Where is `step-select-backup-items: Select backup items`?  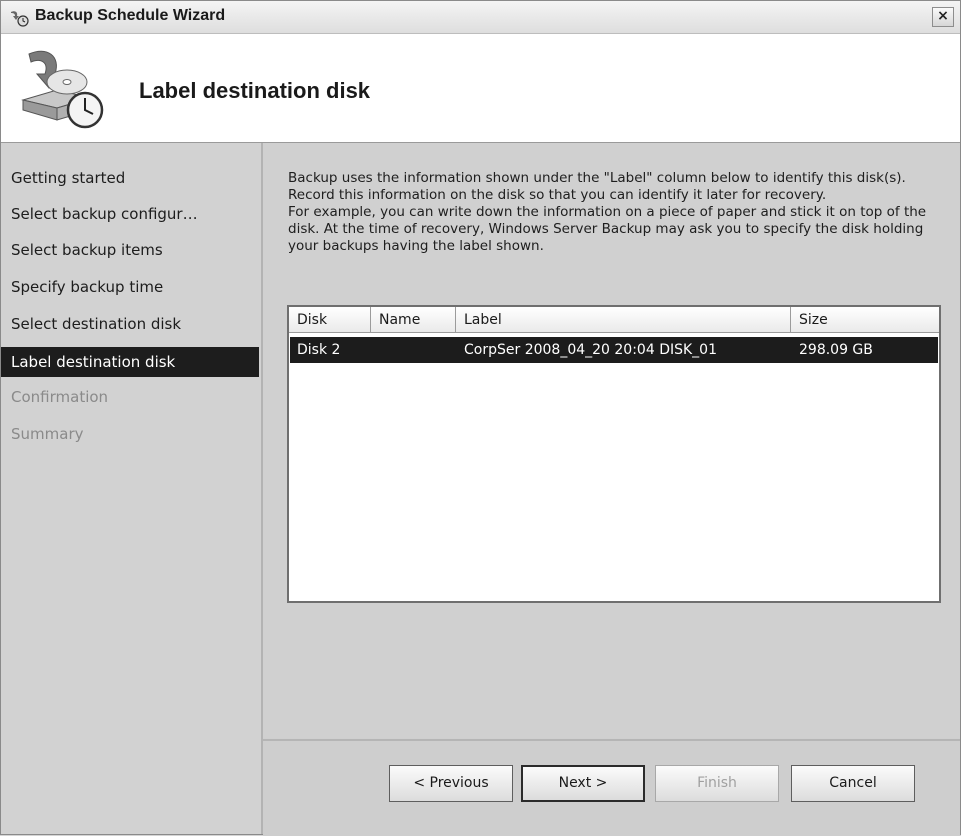
step-select-backup-items: Select backup items is located at coordinates (130, 250).